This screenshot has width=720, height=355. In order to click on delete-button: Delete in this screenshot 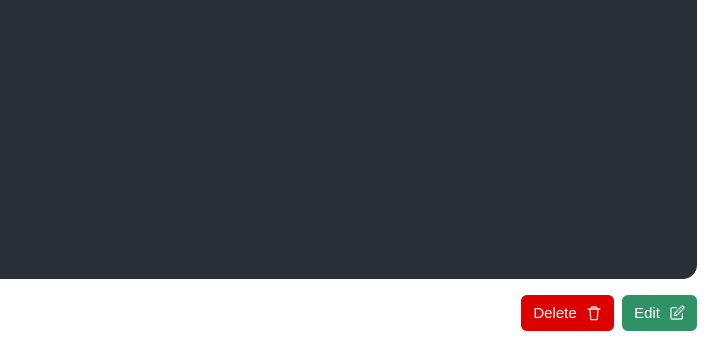, I will do `click(567, 313)`.